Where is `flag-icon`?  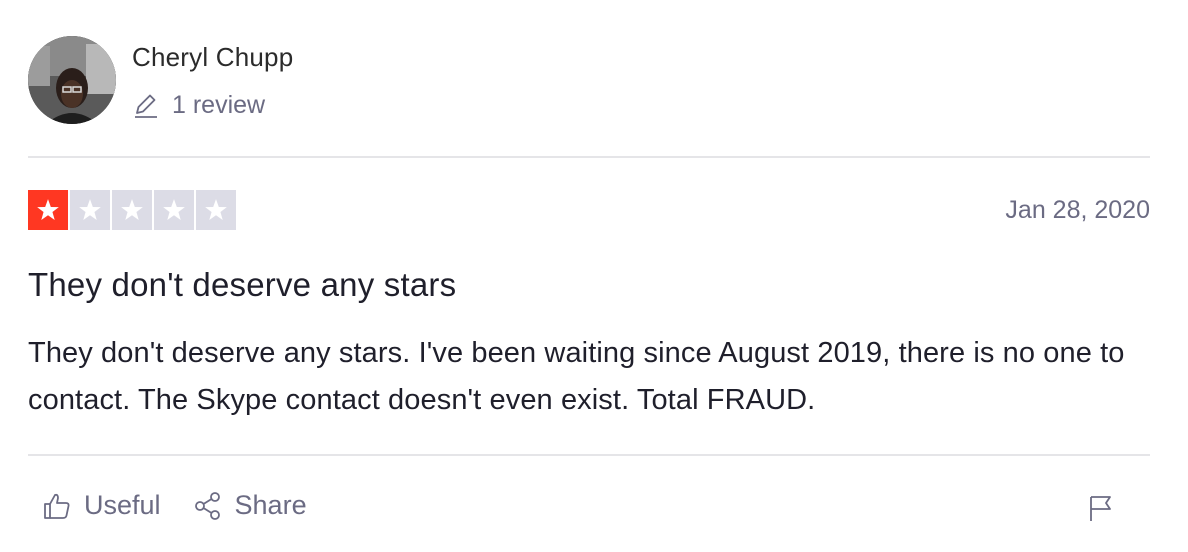
flag-icon is located at coordinates (1101, 508).